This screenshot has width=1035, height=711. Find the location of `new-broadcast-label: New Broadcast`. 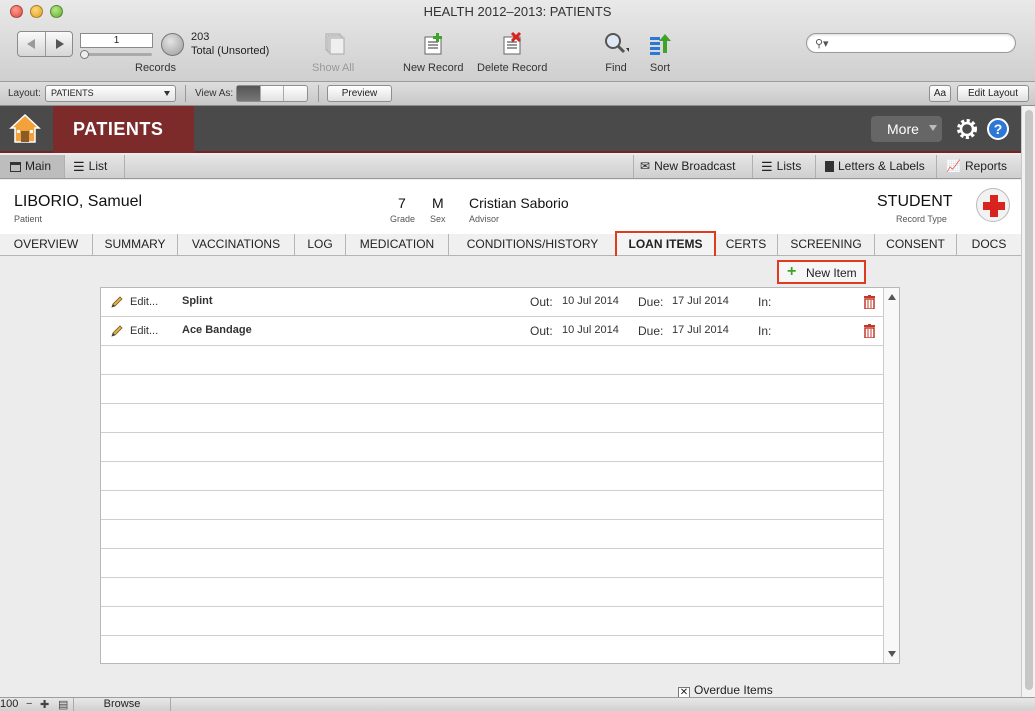

new-broadcast-label: New Broadcast is located at coordinates (695, 166).